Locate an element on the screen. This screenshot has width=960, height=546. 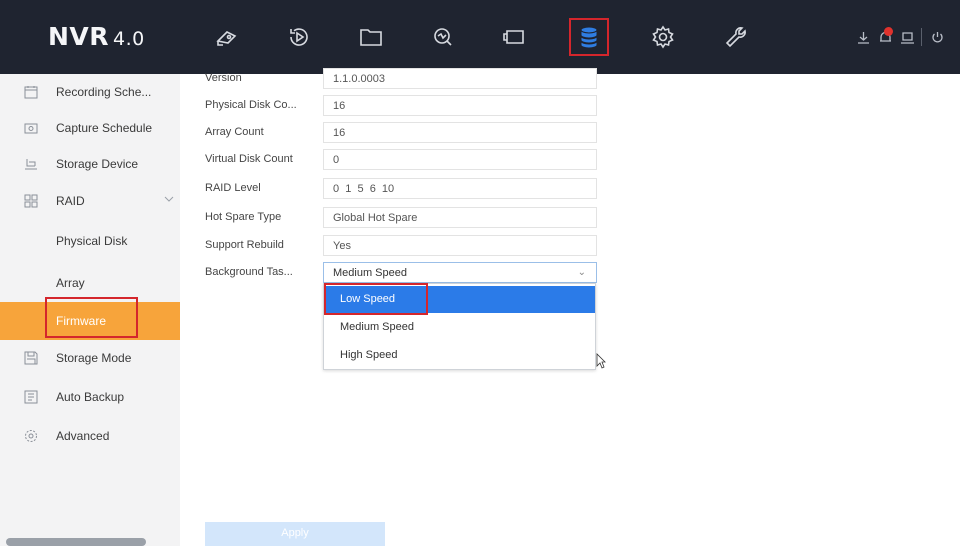
storage-device-icon is located at coordinates (31, 164).